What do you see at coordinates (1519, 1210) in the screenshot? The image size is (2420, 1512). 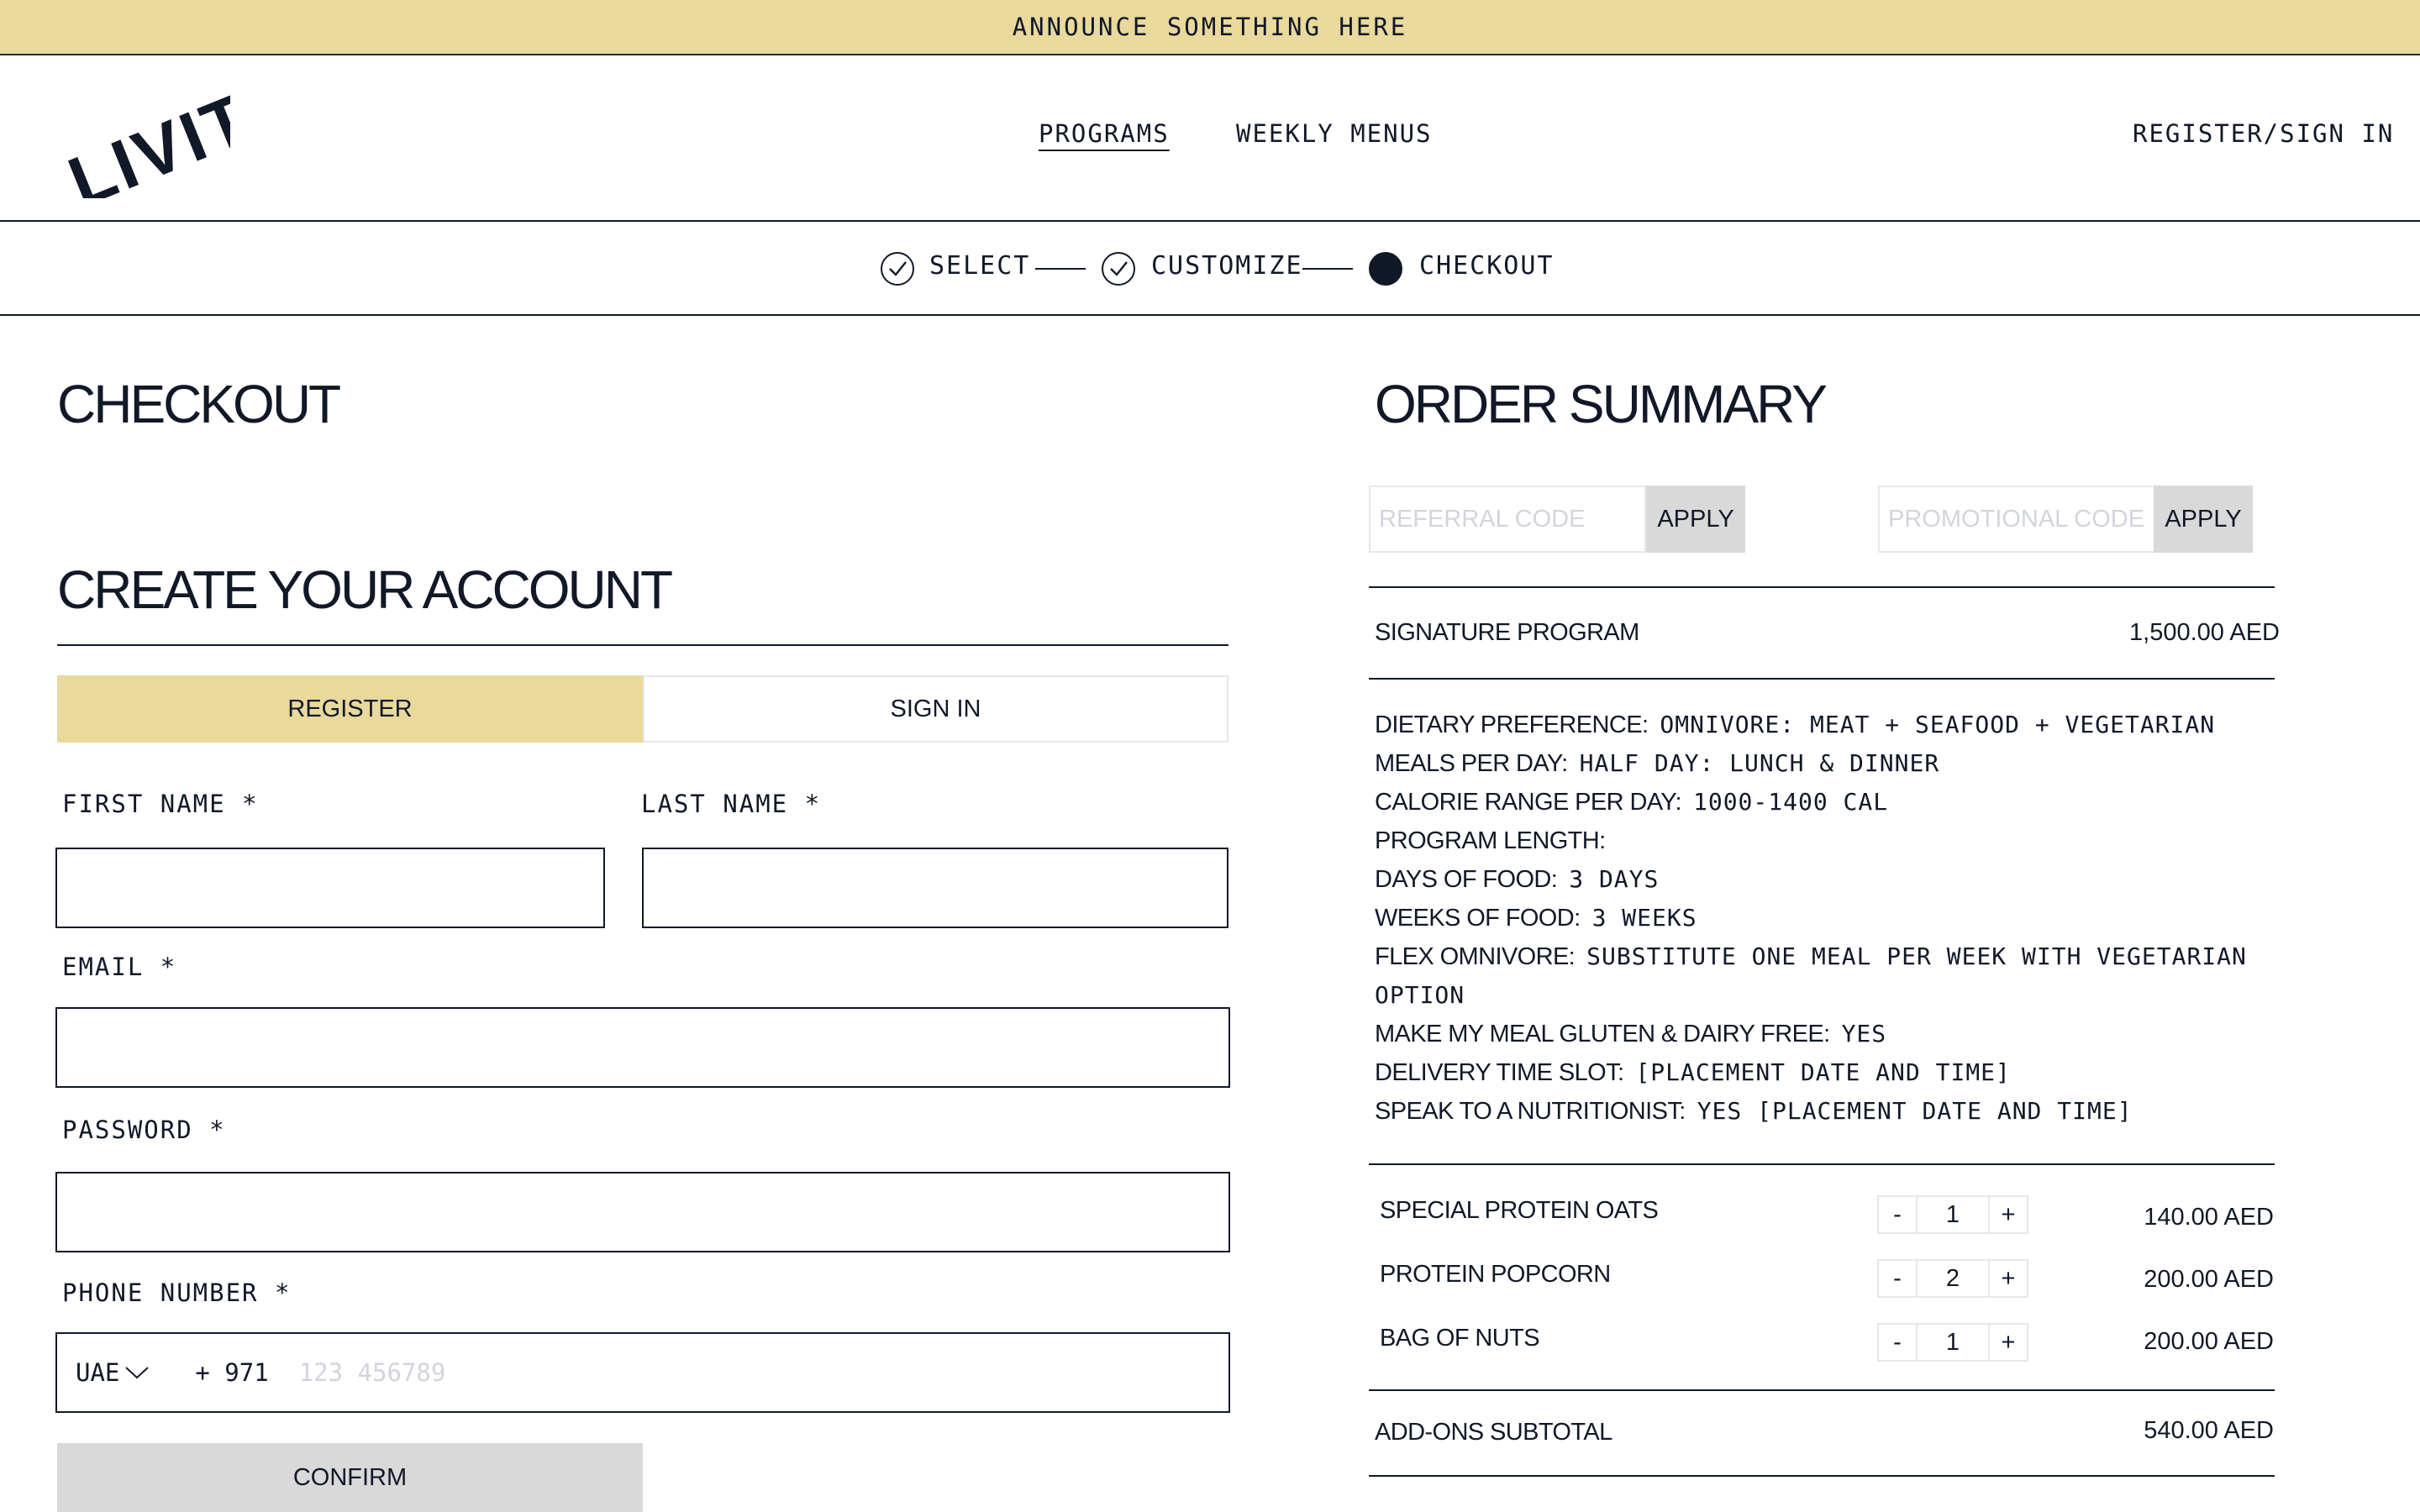 I see `addon-name: SPECIAL PROTEIN OATS` at bounding box center [1519, 1210].